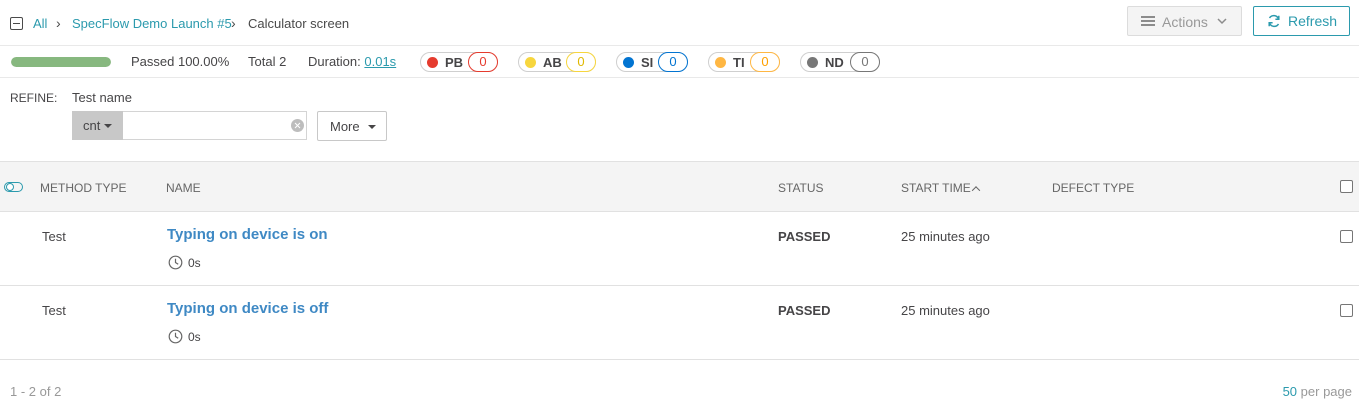 The width and height of the screenshot is (1359, 418). What do you see at coordinates (152, 24) in the screenshot?
I see `breadcrumb-launch: SpecFlow Demo Launch #5` at bounding box center [152, 24].